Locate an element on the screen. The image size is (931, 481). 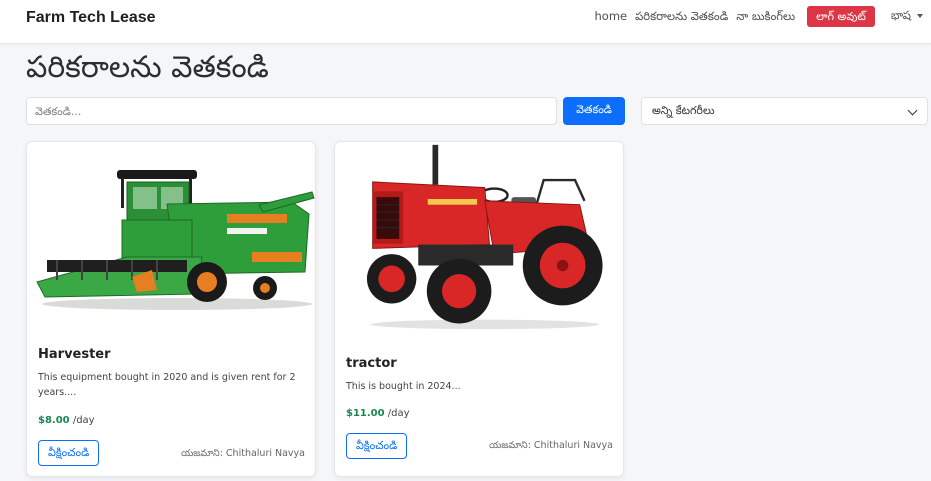
category-select: అన్ని కేటగరీలు is located at coordinates (784, 111).